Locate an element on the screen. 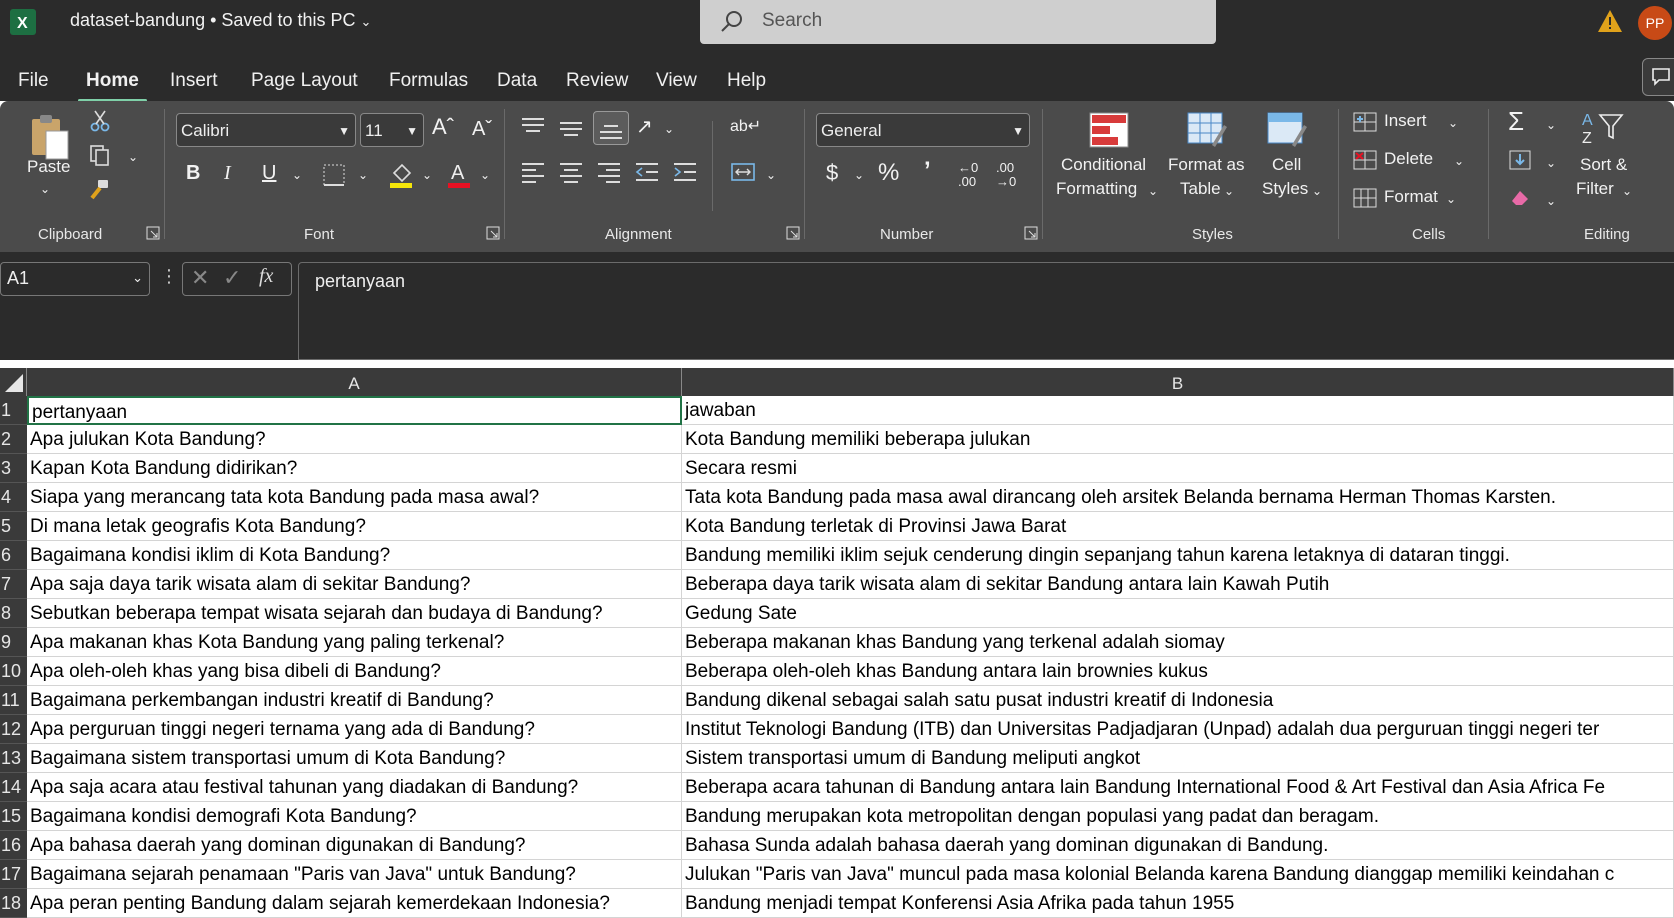  conditional-formatting-icon is located at coordinates (1109, 130).